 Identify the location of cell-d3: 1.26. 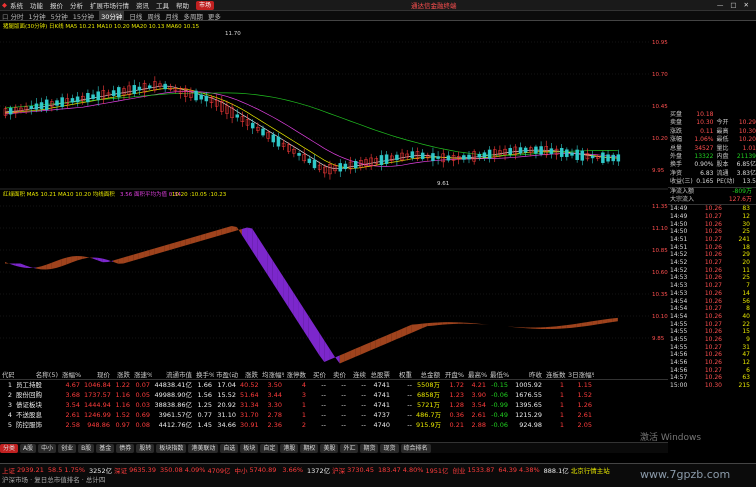
(584, 405).